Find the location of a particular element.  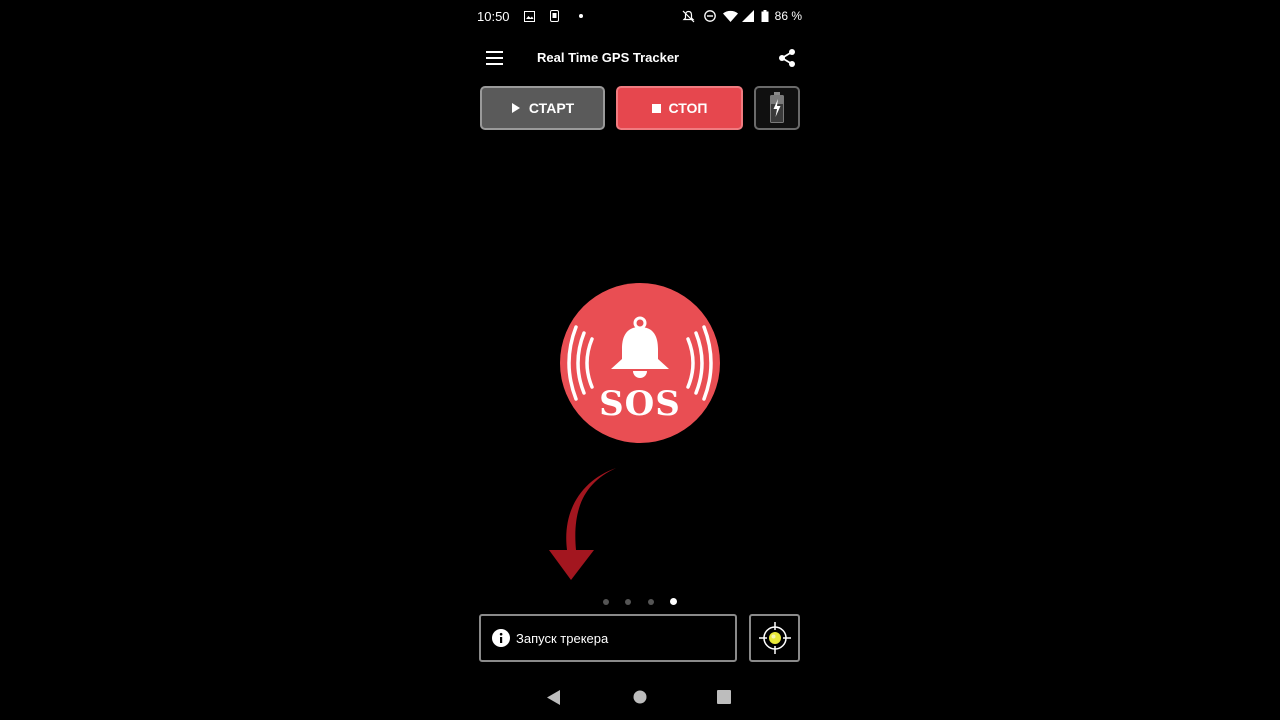

phone-frame-icon is located at coordinates (554, 16).